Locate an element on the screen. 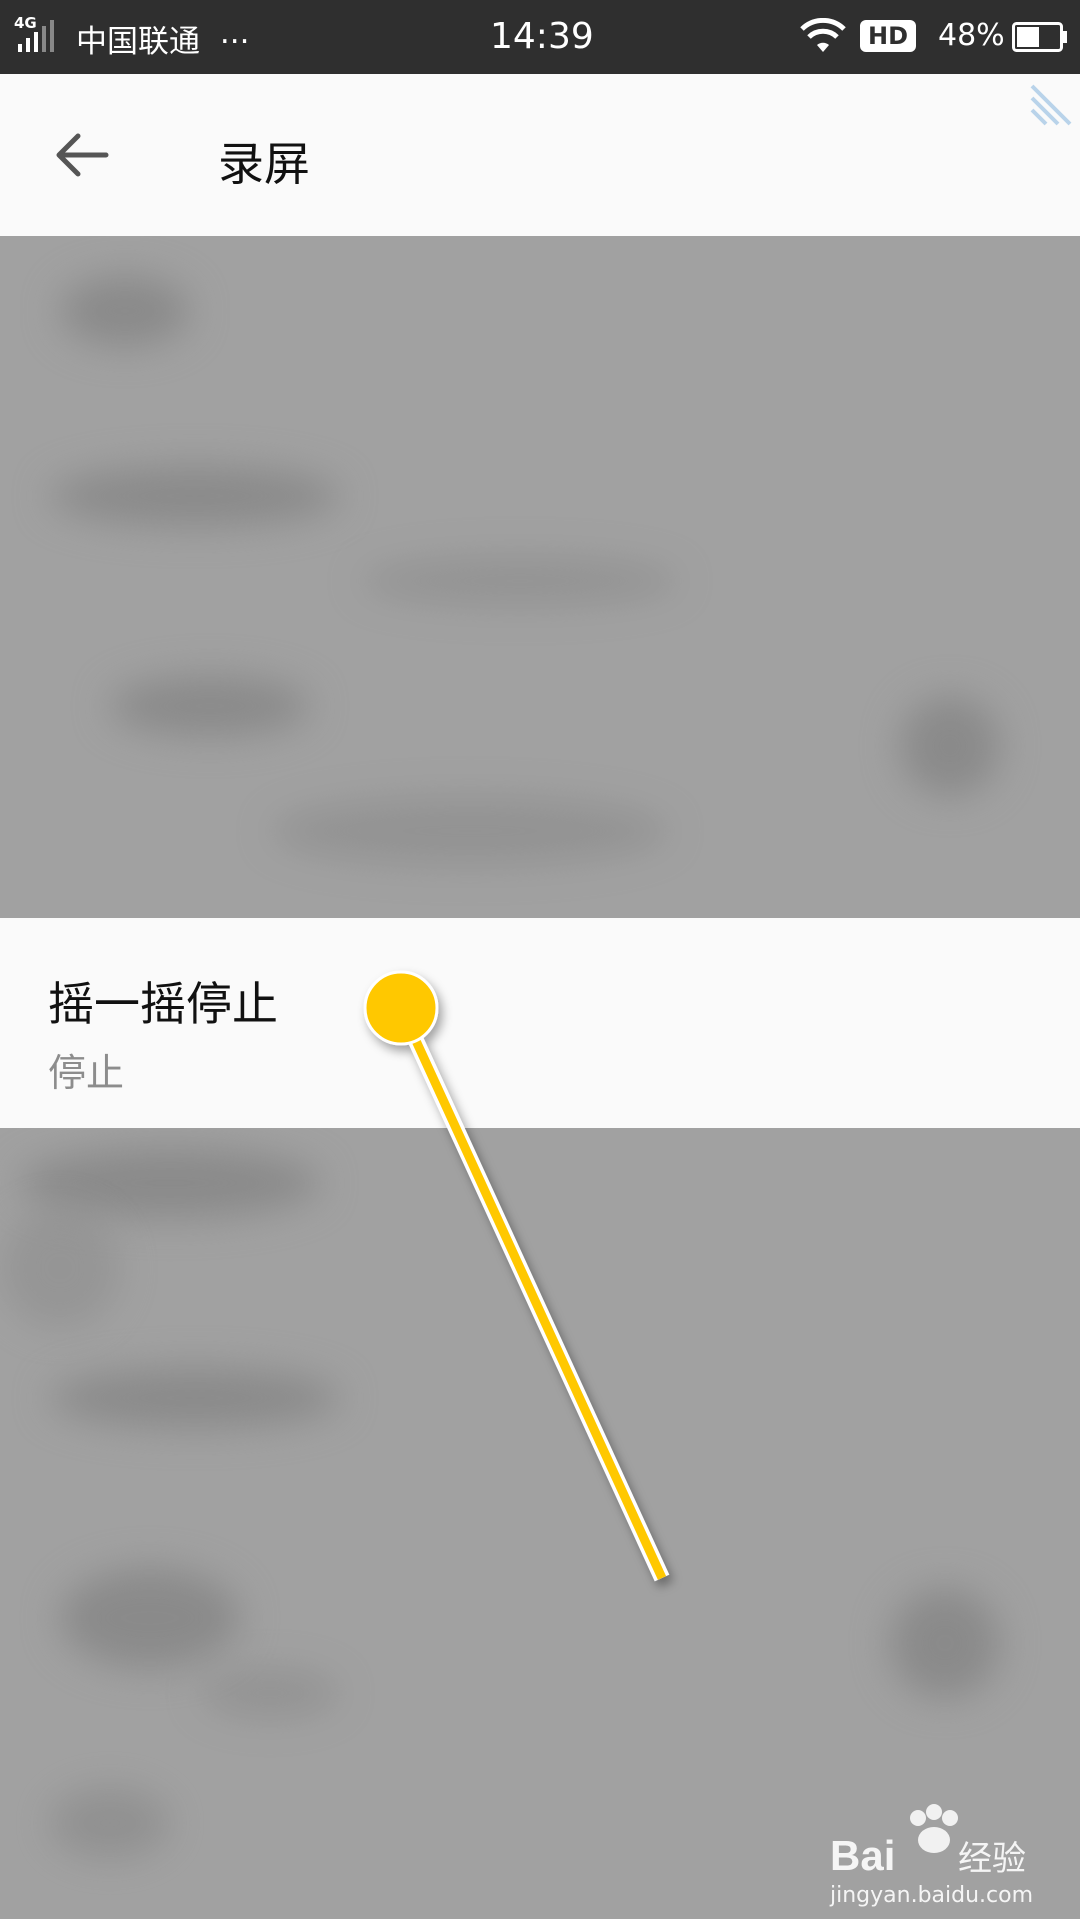 This screenshot has width=1080, height=1919. corner-stripe-icon is located at coordinates (1051, 105).